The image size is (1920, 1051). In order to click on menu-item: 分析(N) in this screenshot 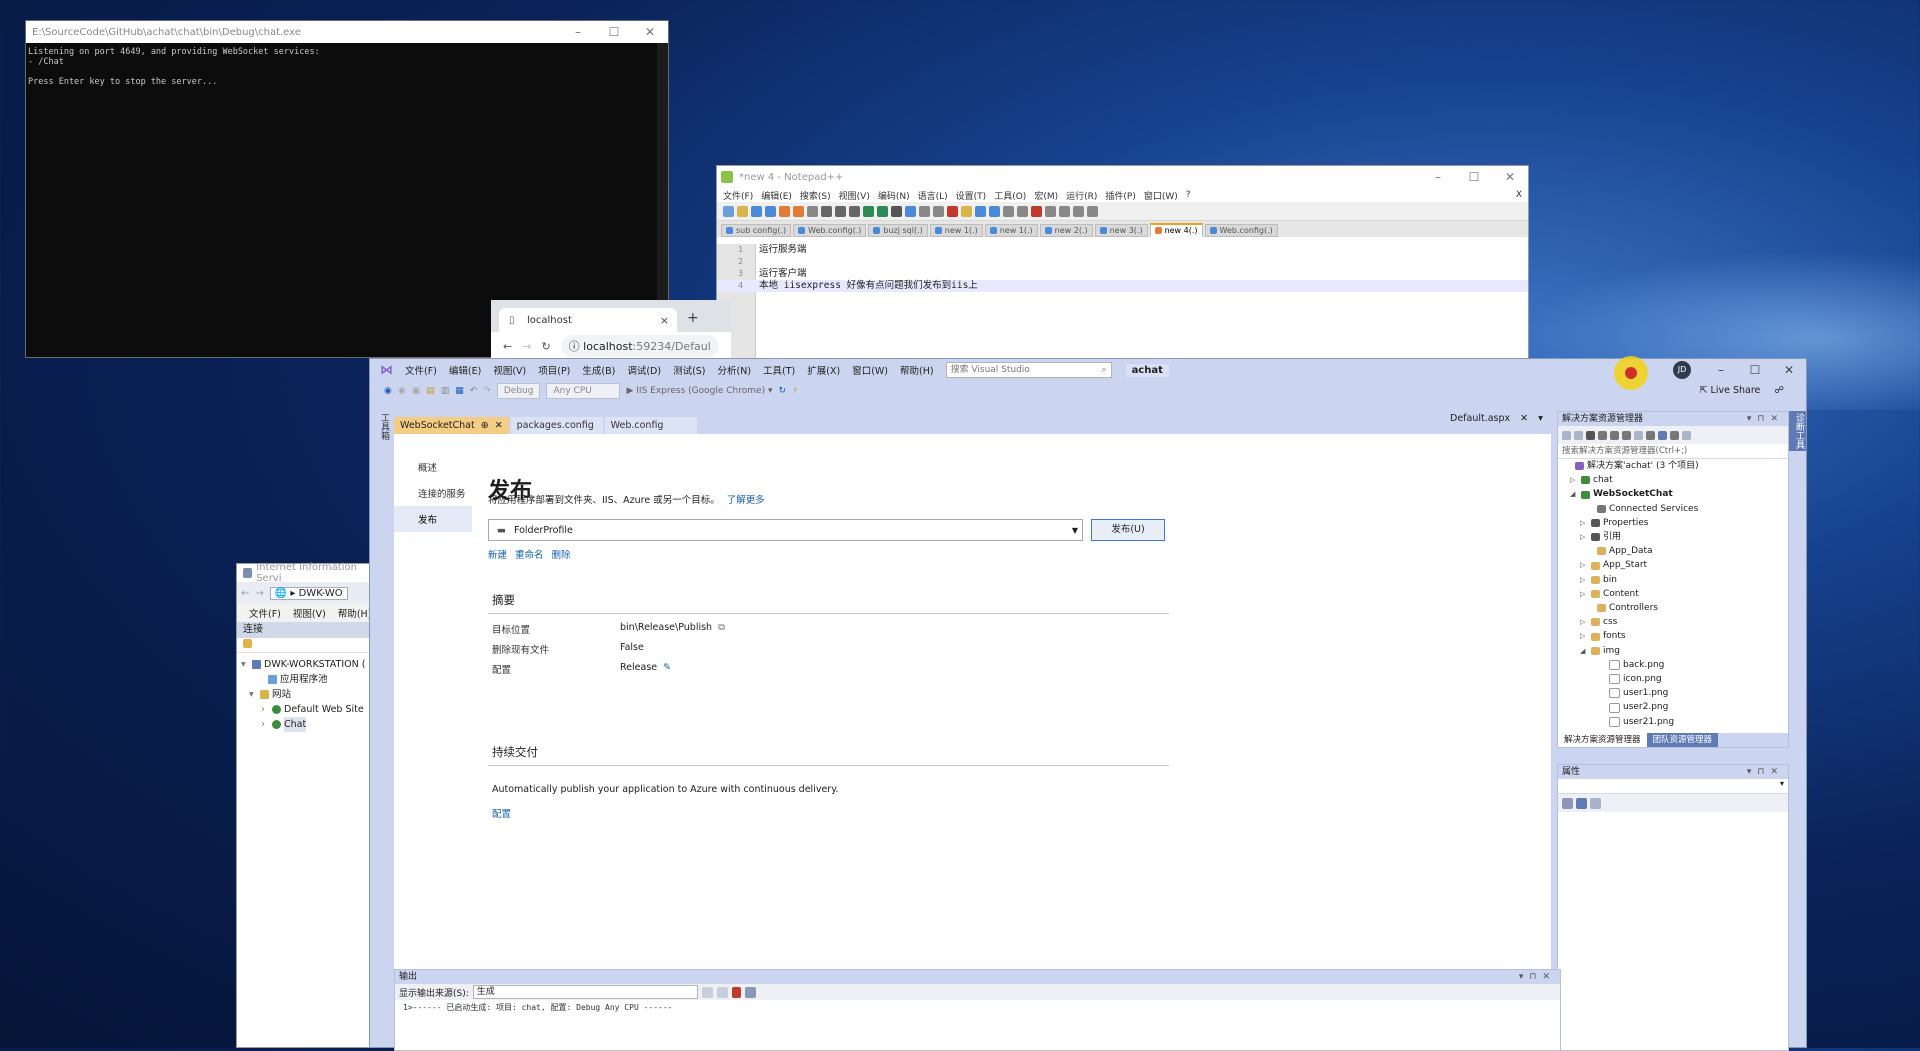, I will do `click(735, 370)`.